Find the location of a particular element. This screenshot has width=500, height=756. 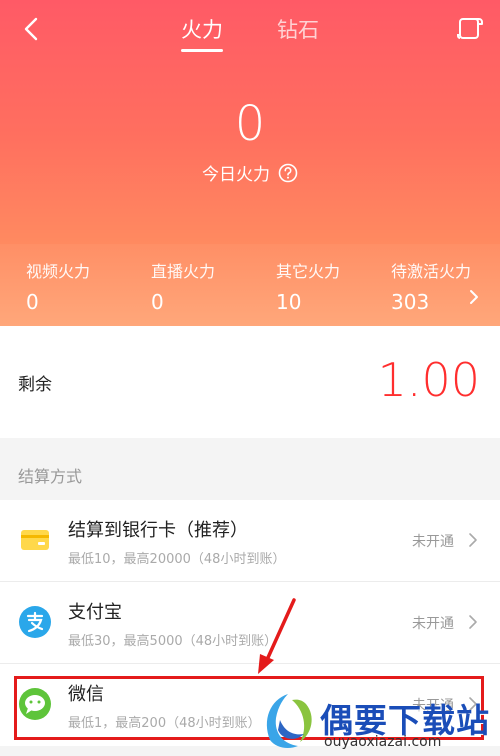

stat-label: 视频火力 is located at coordinates (58, 271).